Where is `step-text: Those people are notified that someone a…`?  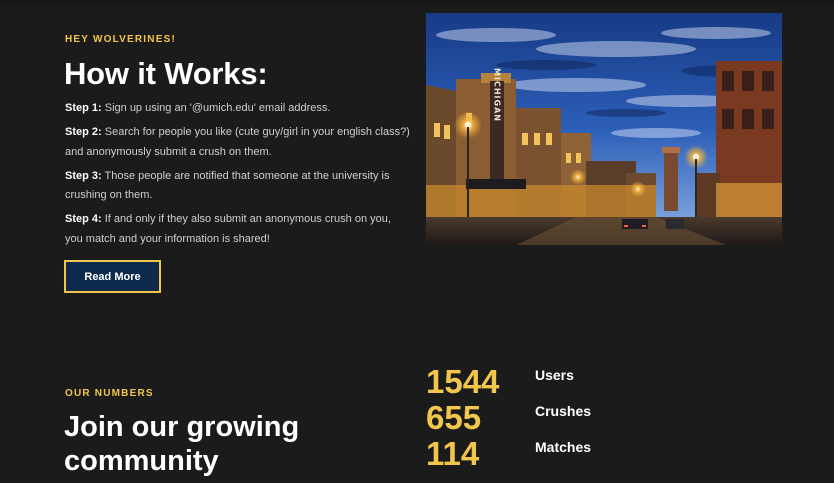
step-text: Those people are notified that someone a… is located at coordinates (227, 185).